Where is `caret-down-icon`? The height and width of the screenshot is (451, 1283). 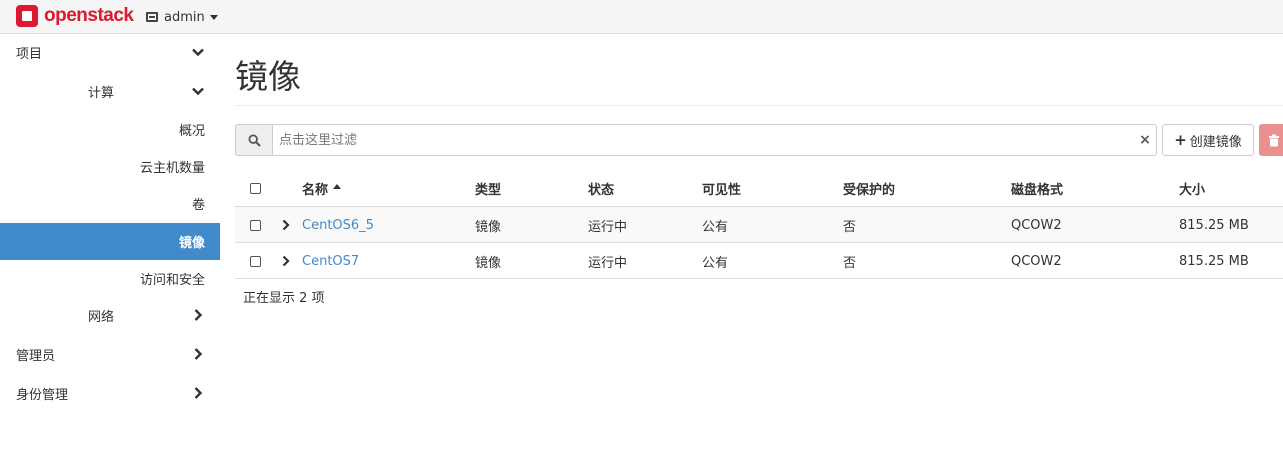
caret-down-icon is located at coordinates (213, 17).